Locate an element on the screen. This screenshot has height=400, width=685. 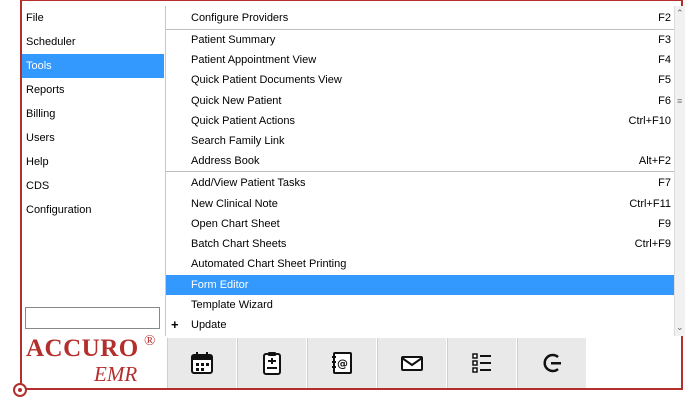
submenu-item-label: Automated Chart Sheet Printing is located at coordinates (269, 264).